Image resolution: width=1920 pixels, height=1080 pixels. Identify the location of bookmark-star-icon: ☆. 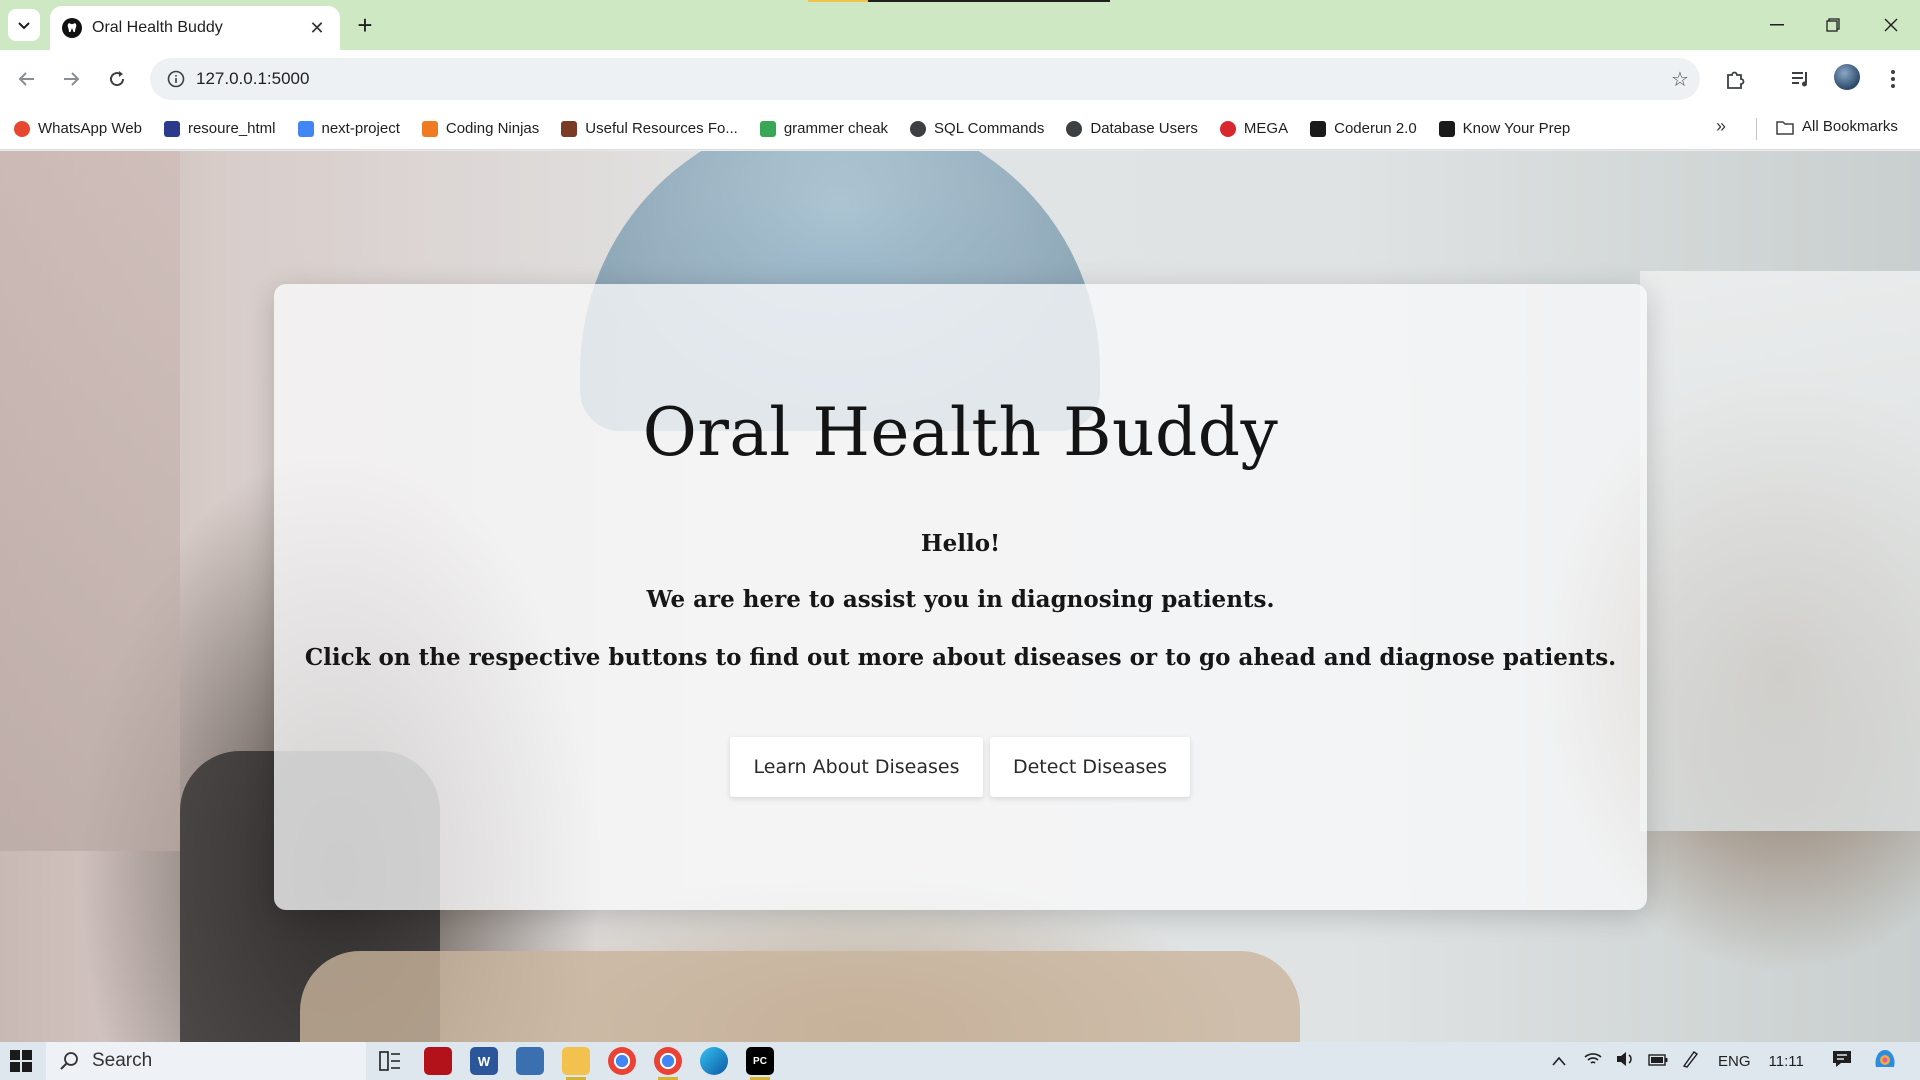
(1680, 79).